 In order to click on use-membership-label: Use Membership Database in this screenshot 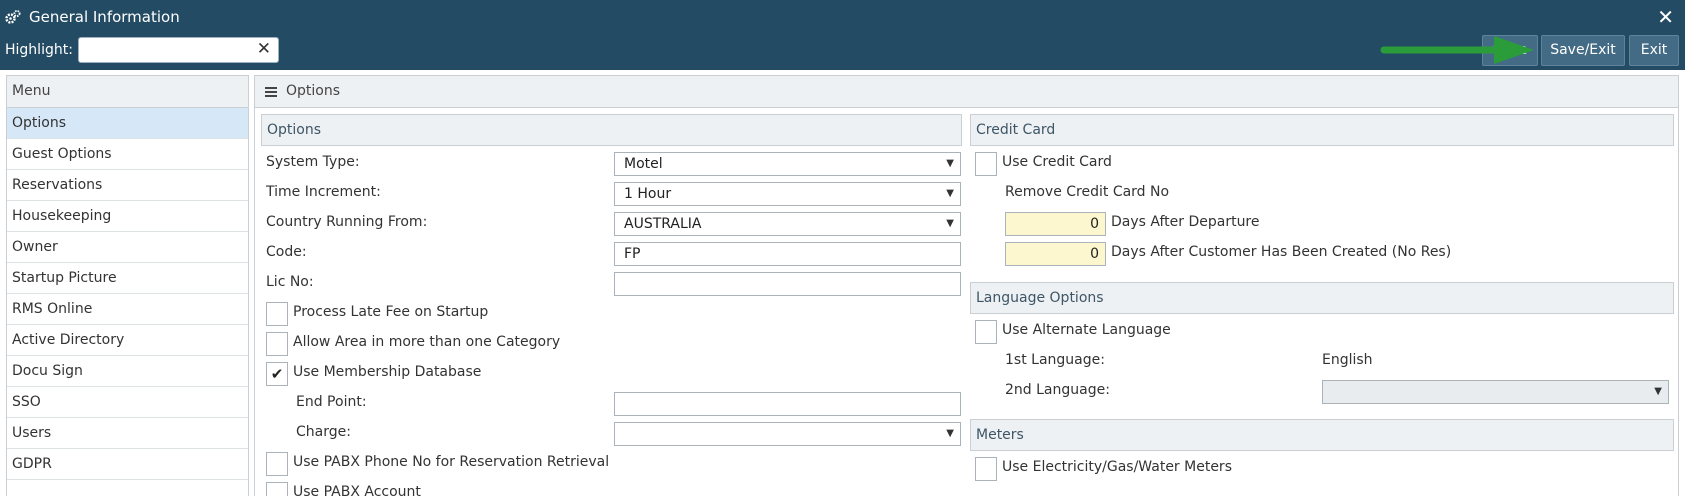, I will do `click(387, 372)`.